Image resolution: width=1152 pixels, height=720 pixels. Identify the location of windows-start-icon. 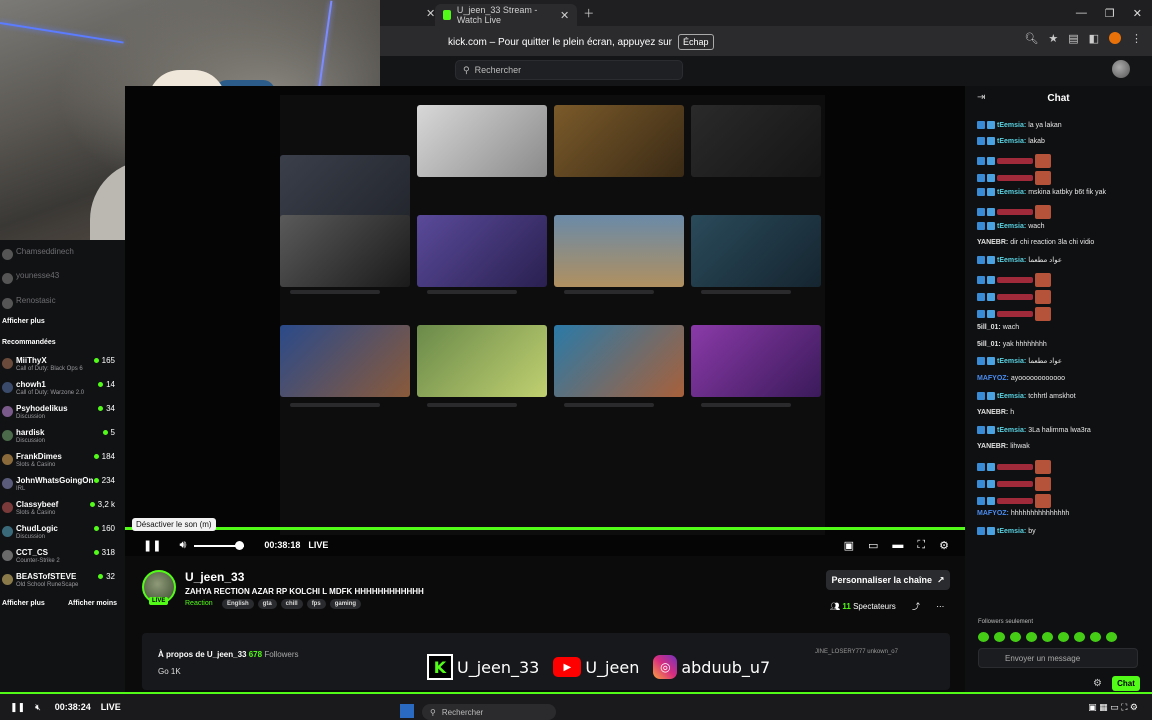
(407, 711).